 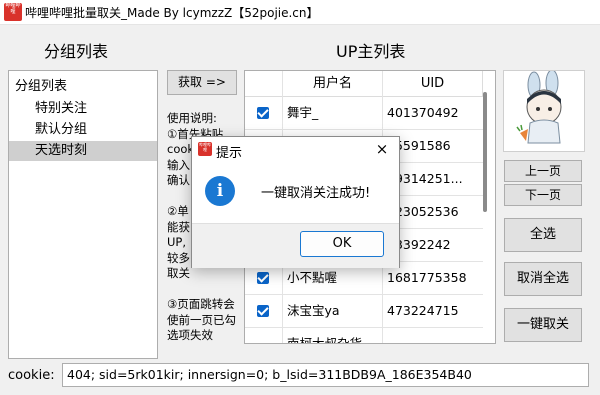 I want to click on group-item-label: 默认分组, so click(x=61, y=129).